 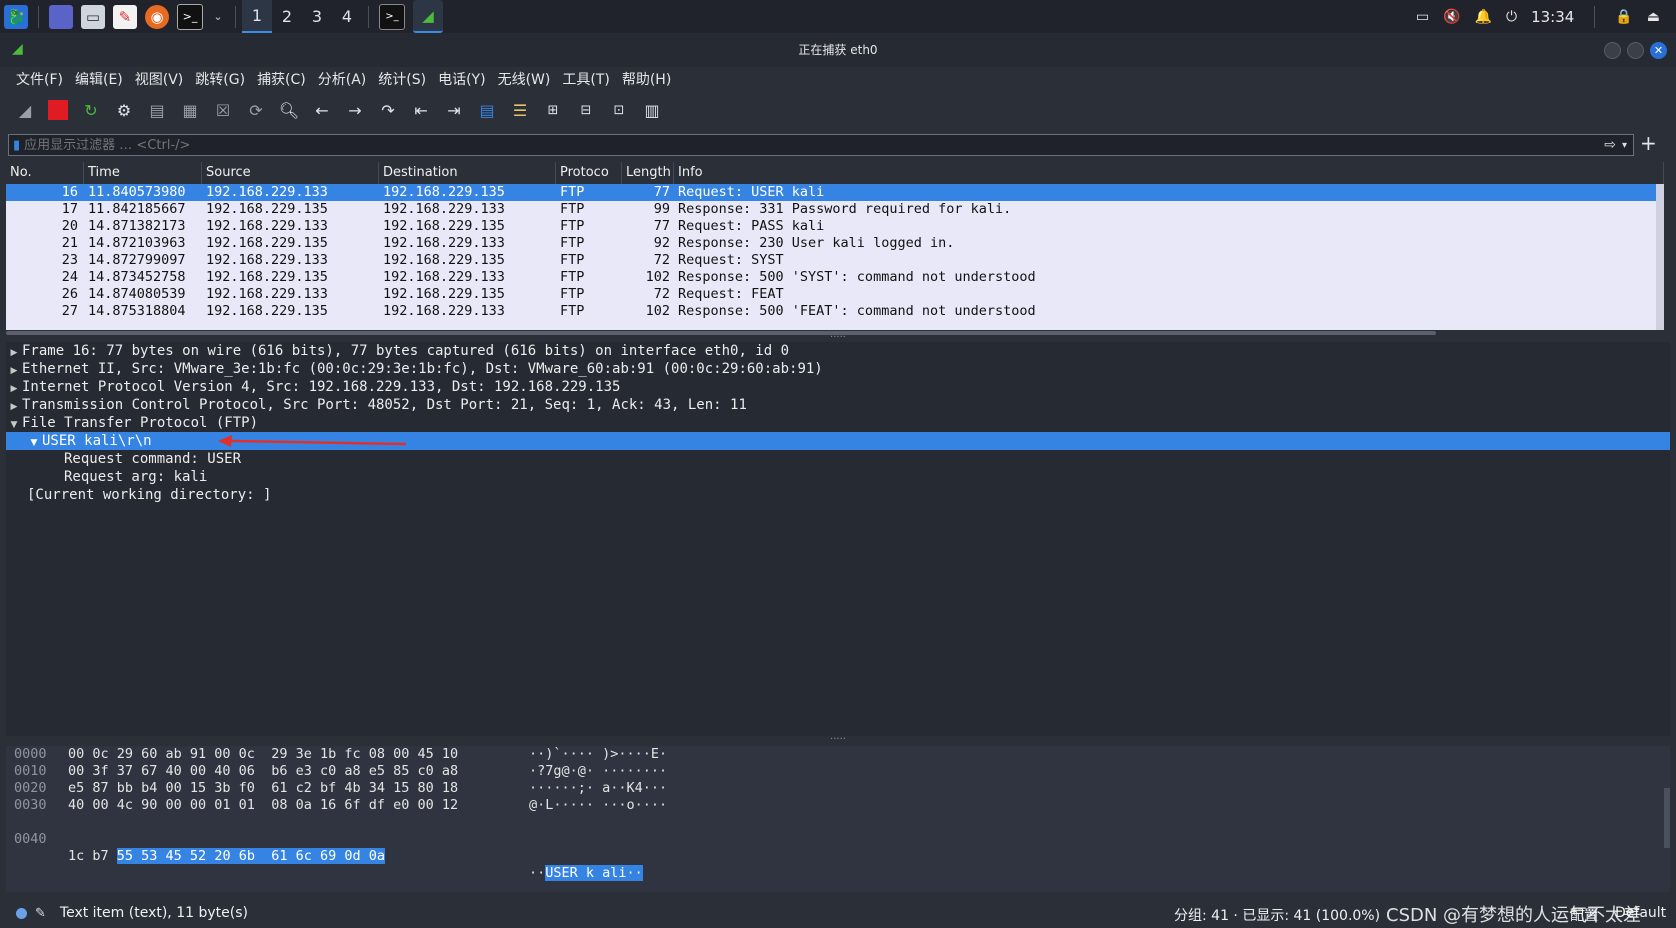 I want to click on notification-bell-icon: 🔔, so click(x=1483, y=17).